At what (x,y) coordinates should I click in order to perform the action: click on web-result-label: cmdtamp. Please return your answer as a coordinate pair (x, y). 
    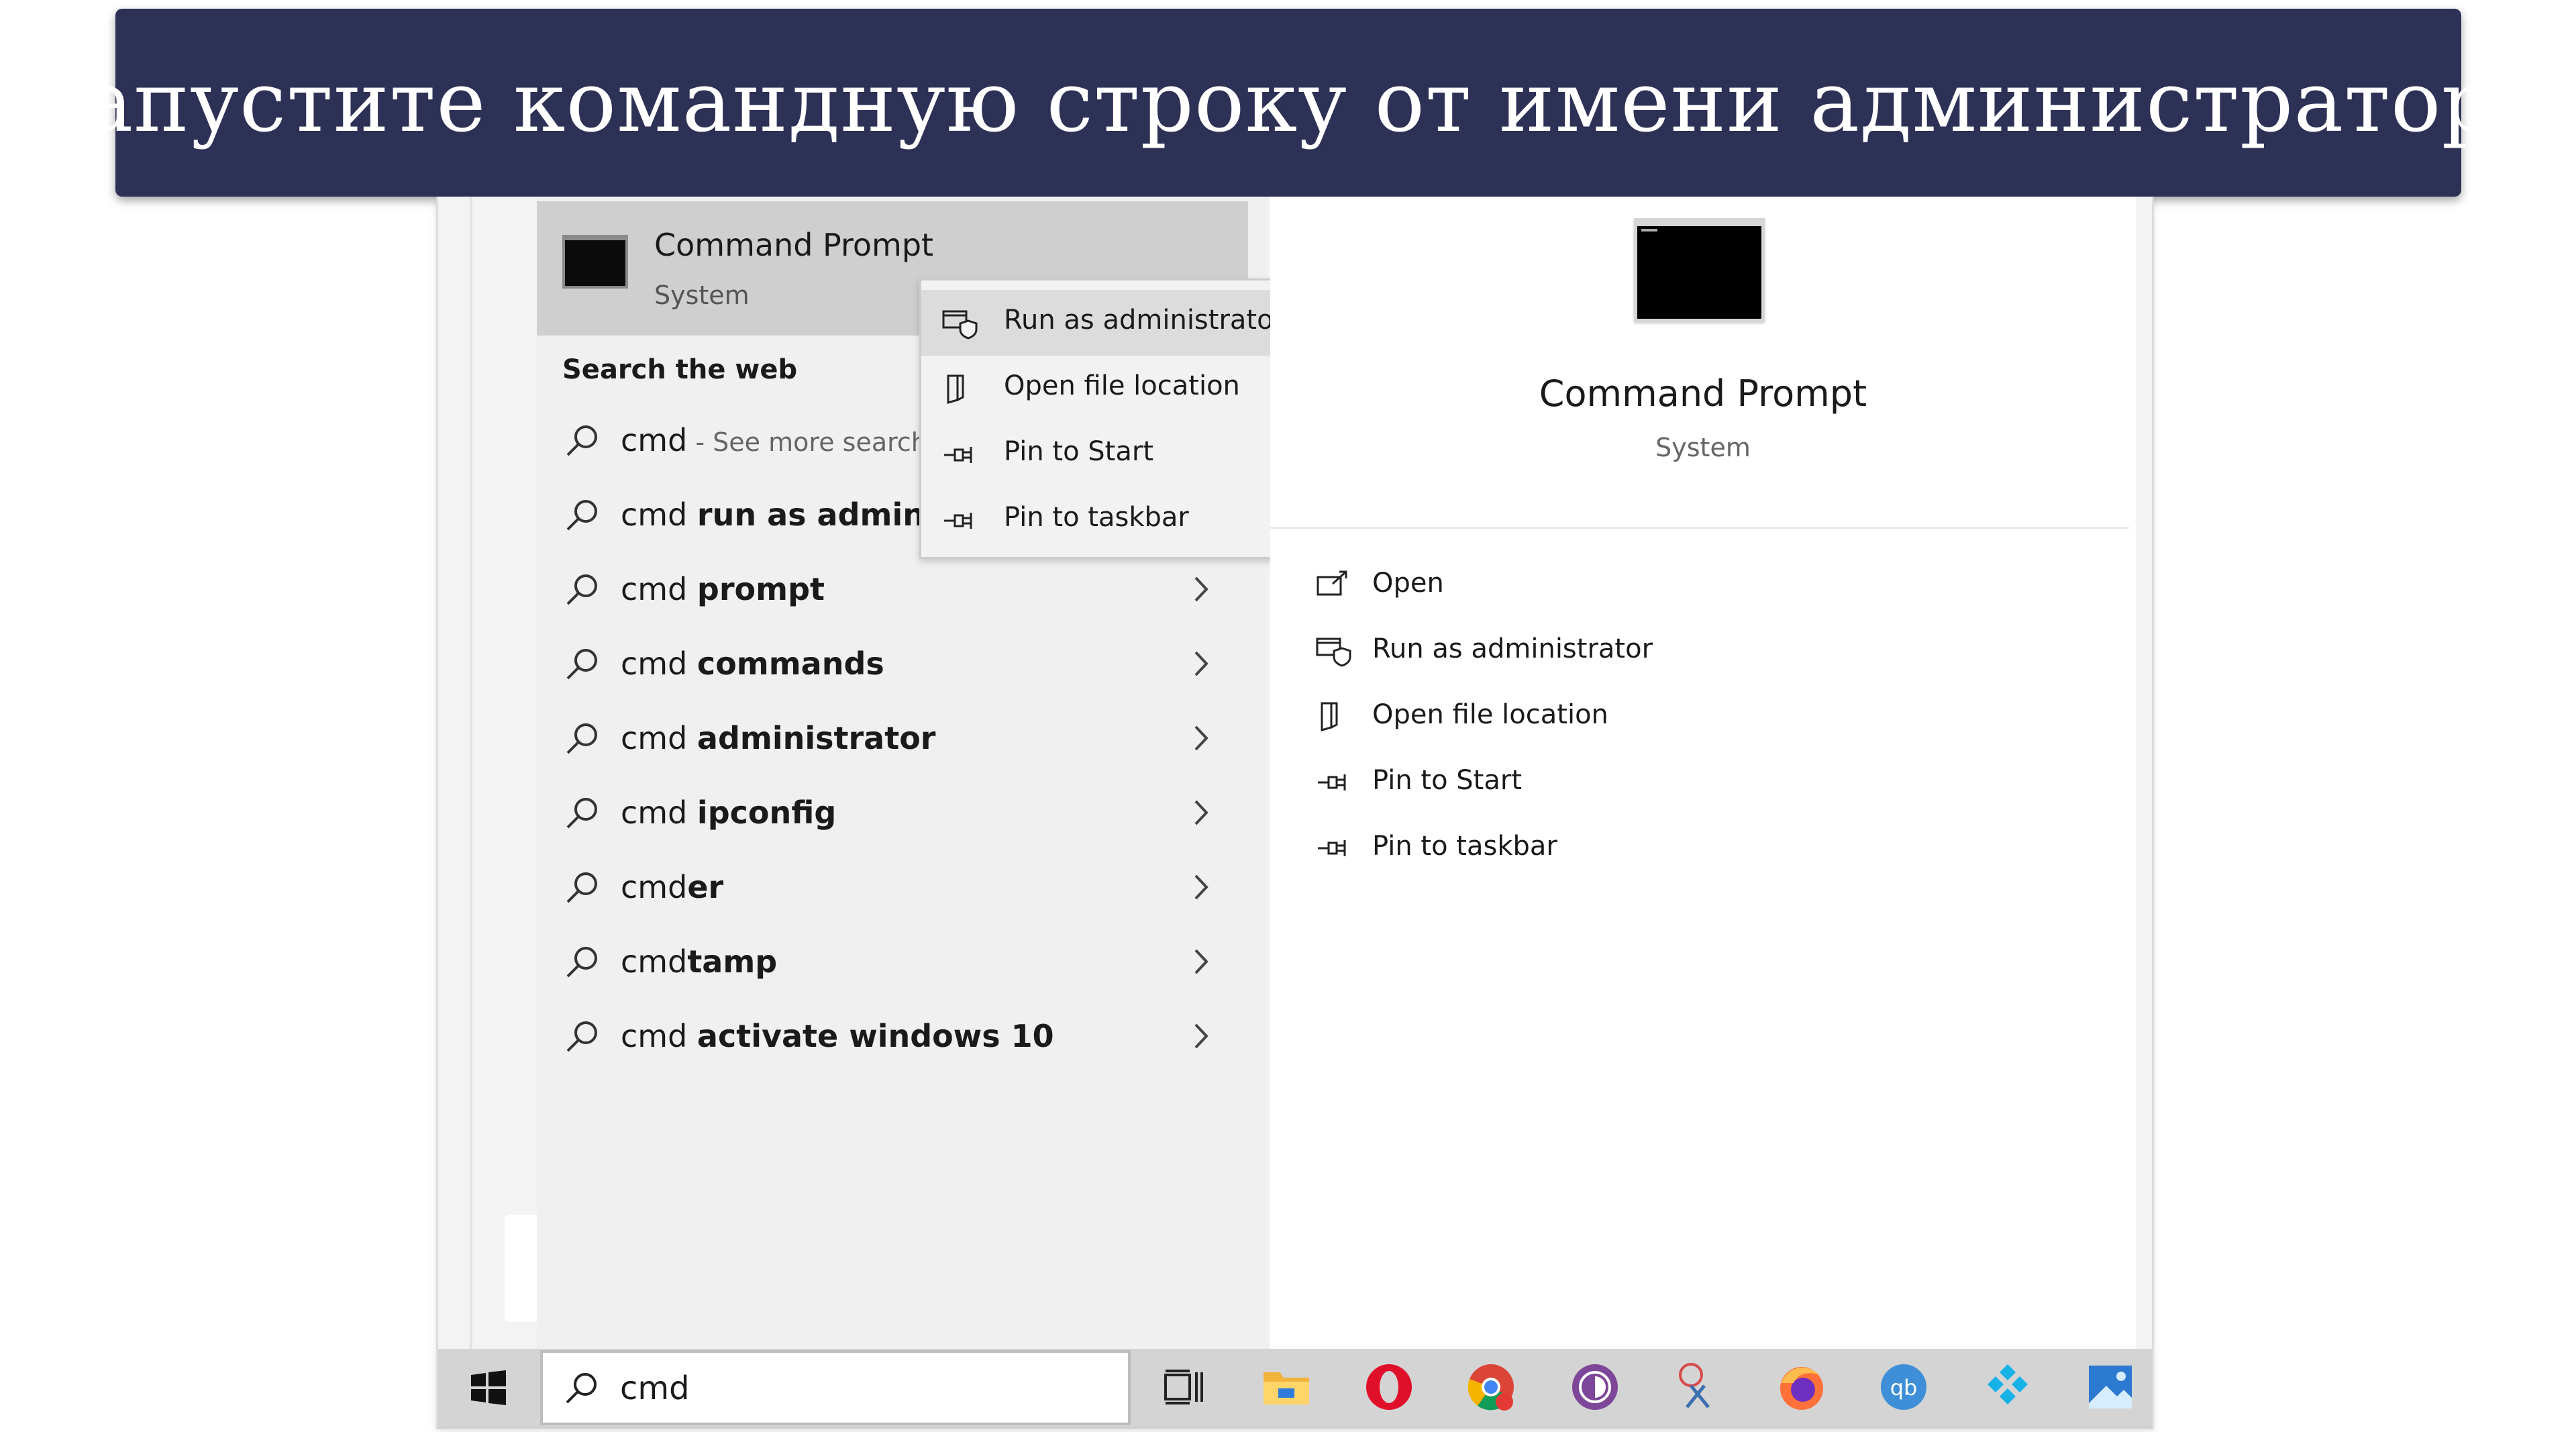
    Looking at the image, I should click on (699, 961).